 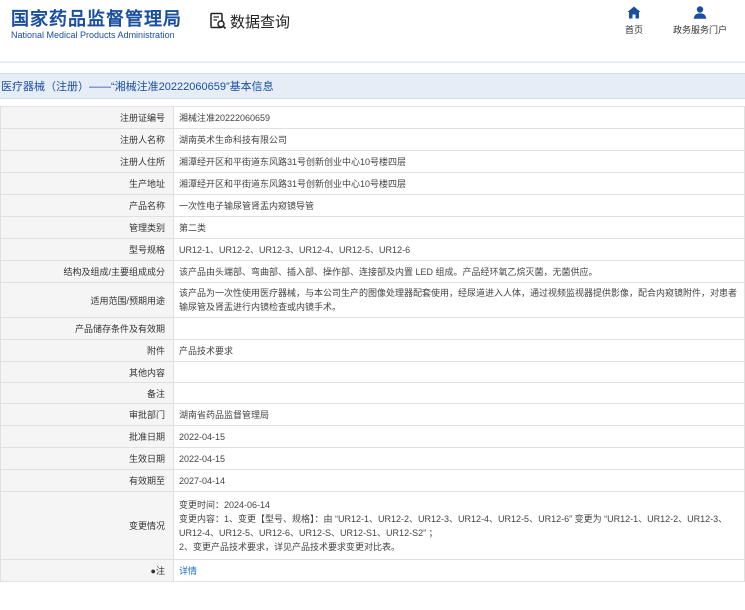 I want to click on label-residence: 注册人住所, so click(x=87, y=161).